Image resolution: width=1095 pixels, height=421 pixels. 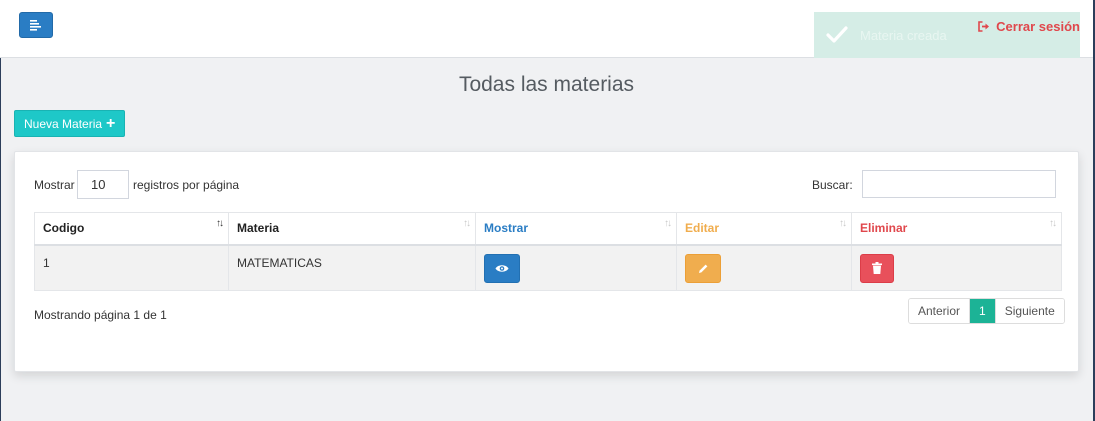 What do you see at coordinates (903, 35) in the screenshot?
I see `toast-message: Materia creada` at bounding box center [903, 35].